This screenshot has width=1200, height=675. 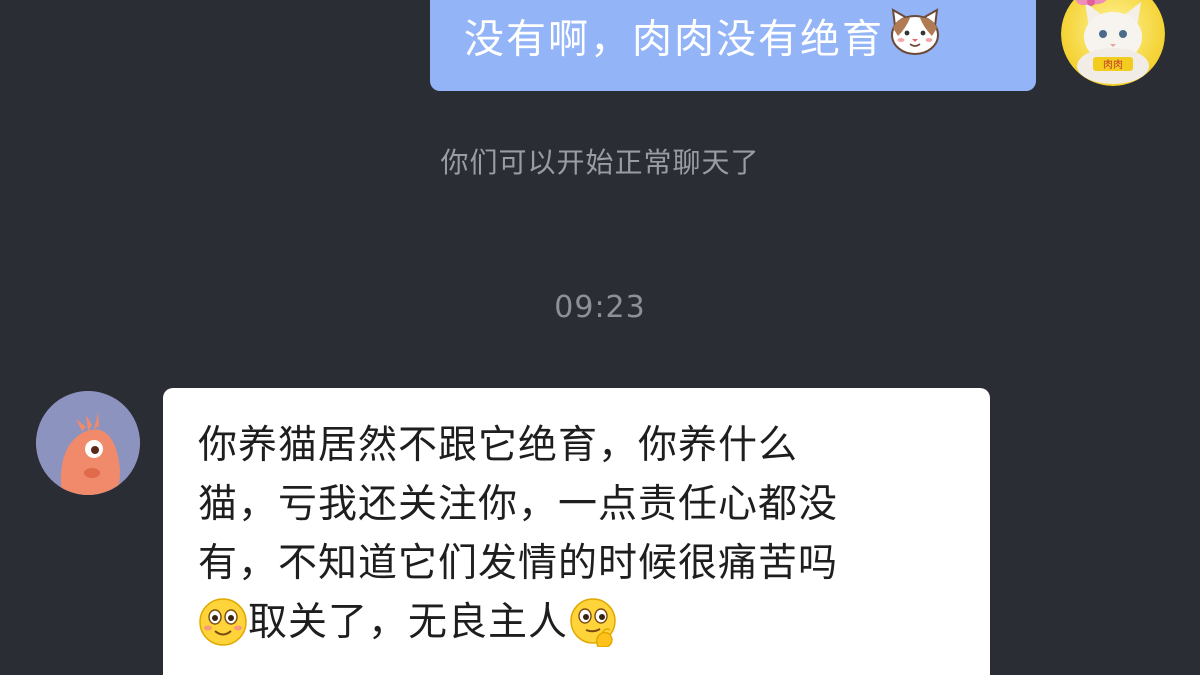 I want to click on outgoing-message-bubble: 没有啊，肉肉没有绝育, so click(x=733, y=45).